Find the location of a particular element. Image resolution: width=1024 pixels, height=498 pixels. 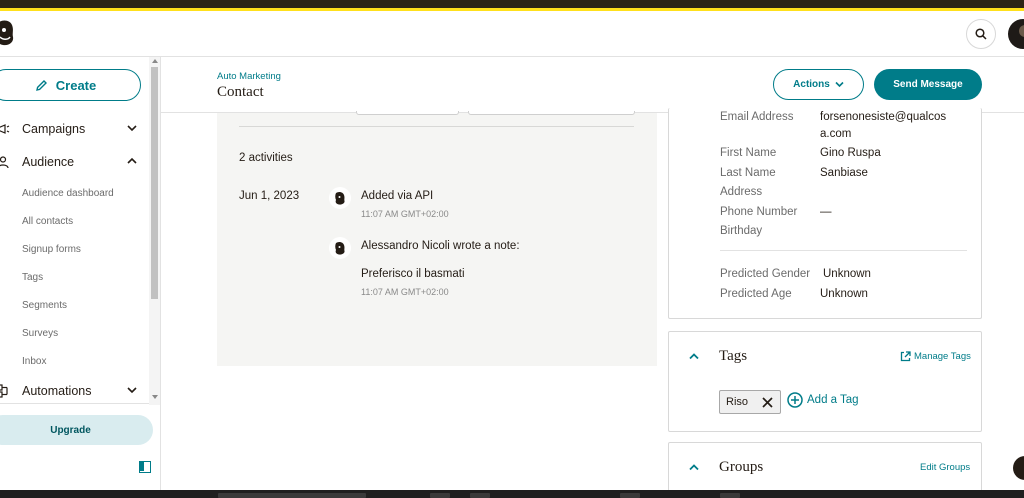

sidebar-item-campaigns: Campaigns is located at coordinates (74, 129).